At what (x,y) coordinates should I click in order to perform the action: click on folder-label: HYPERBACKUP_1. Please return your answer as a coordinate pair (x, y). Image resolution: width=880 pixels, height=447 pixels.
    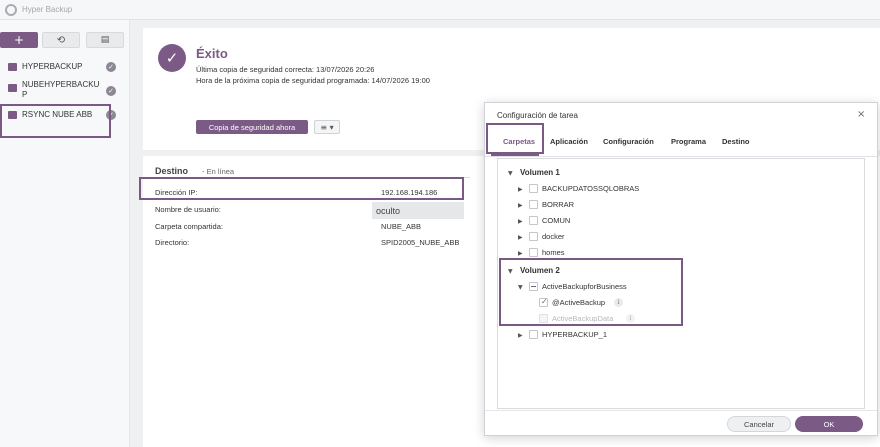
    Looking at the image, I should click on (575, 334).